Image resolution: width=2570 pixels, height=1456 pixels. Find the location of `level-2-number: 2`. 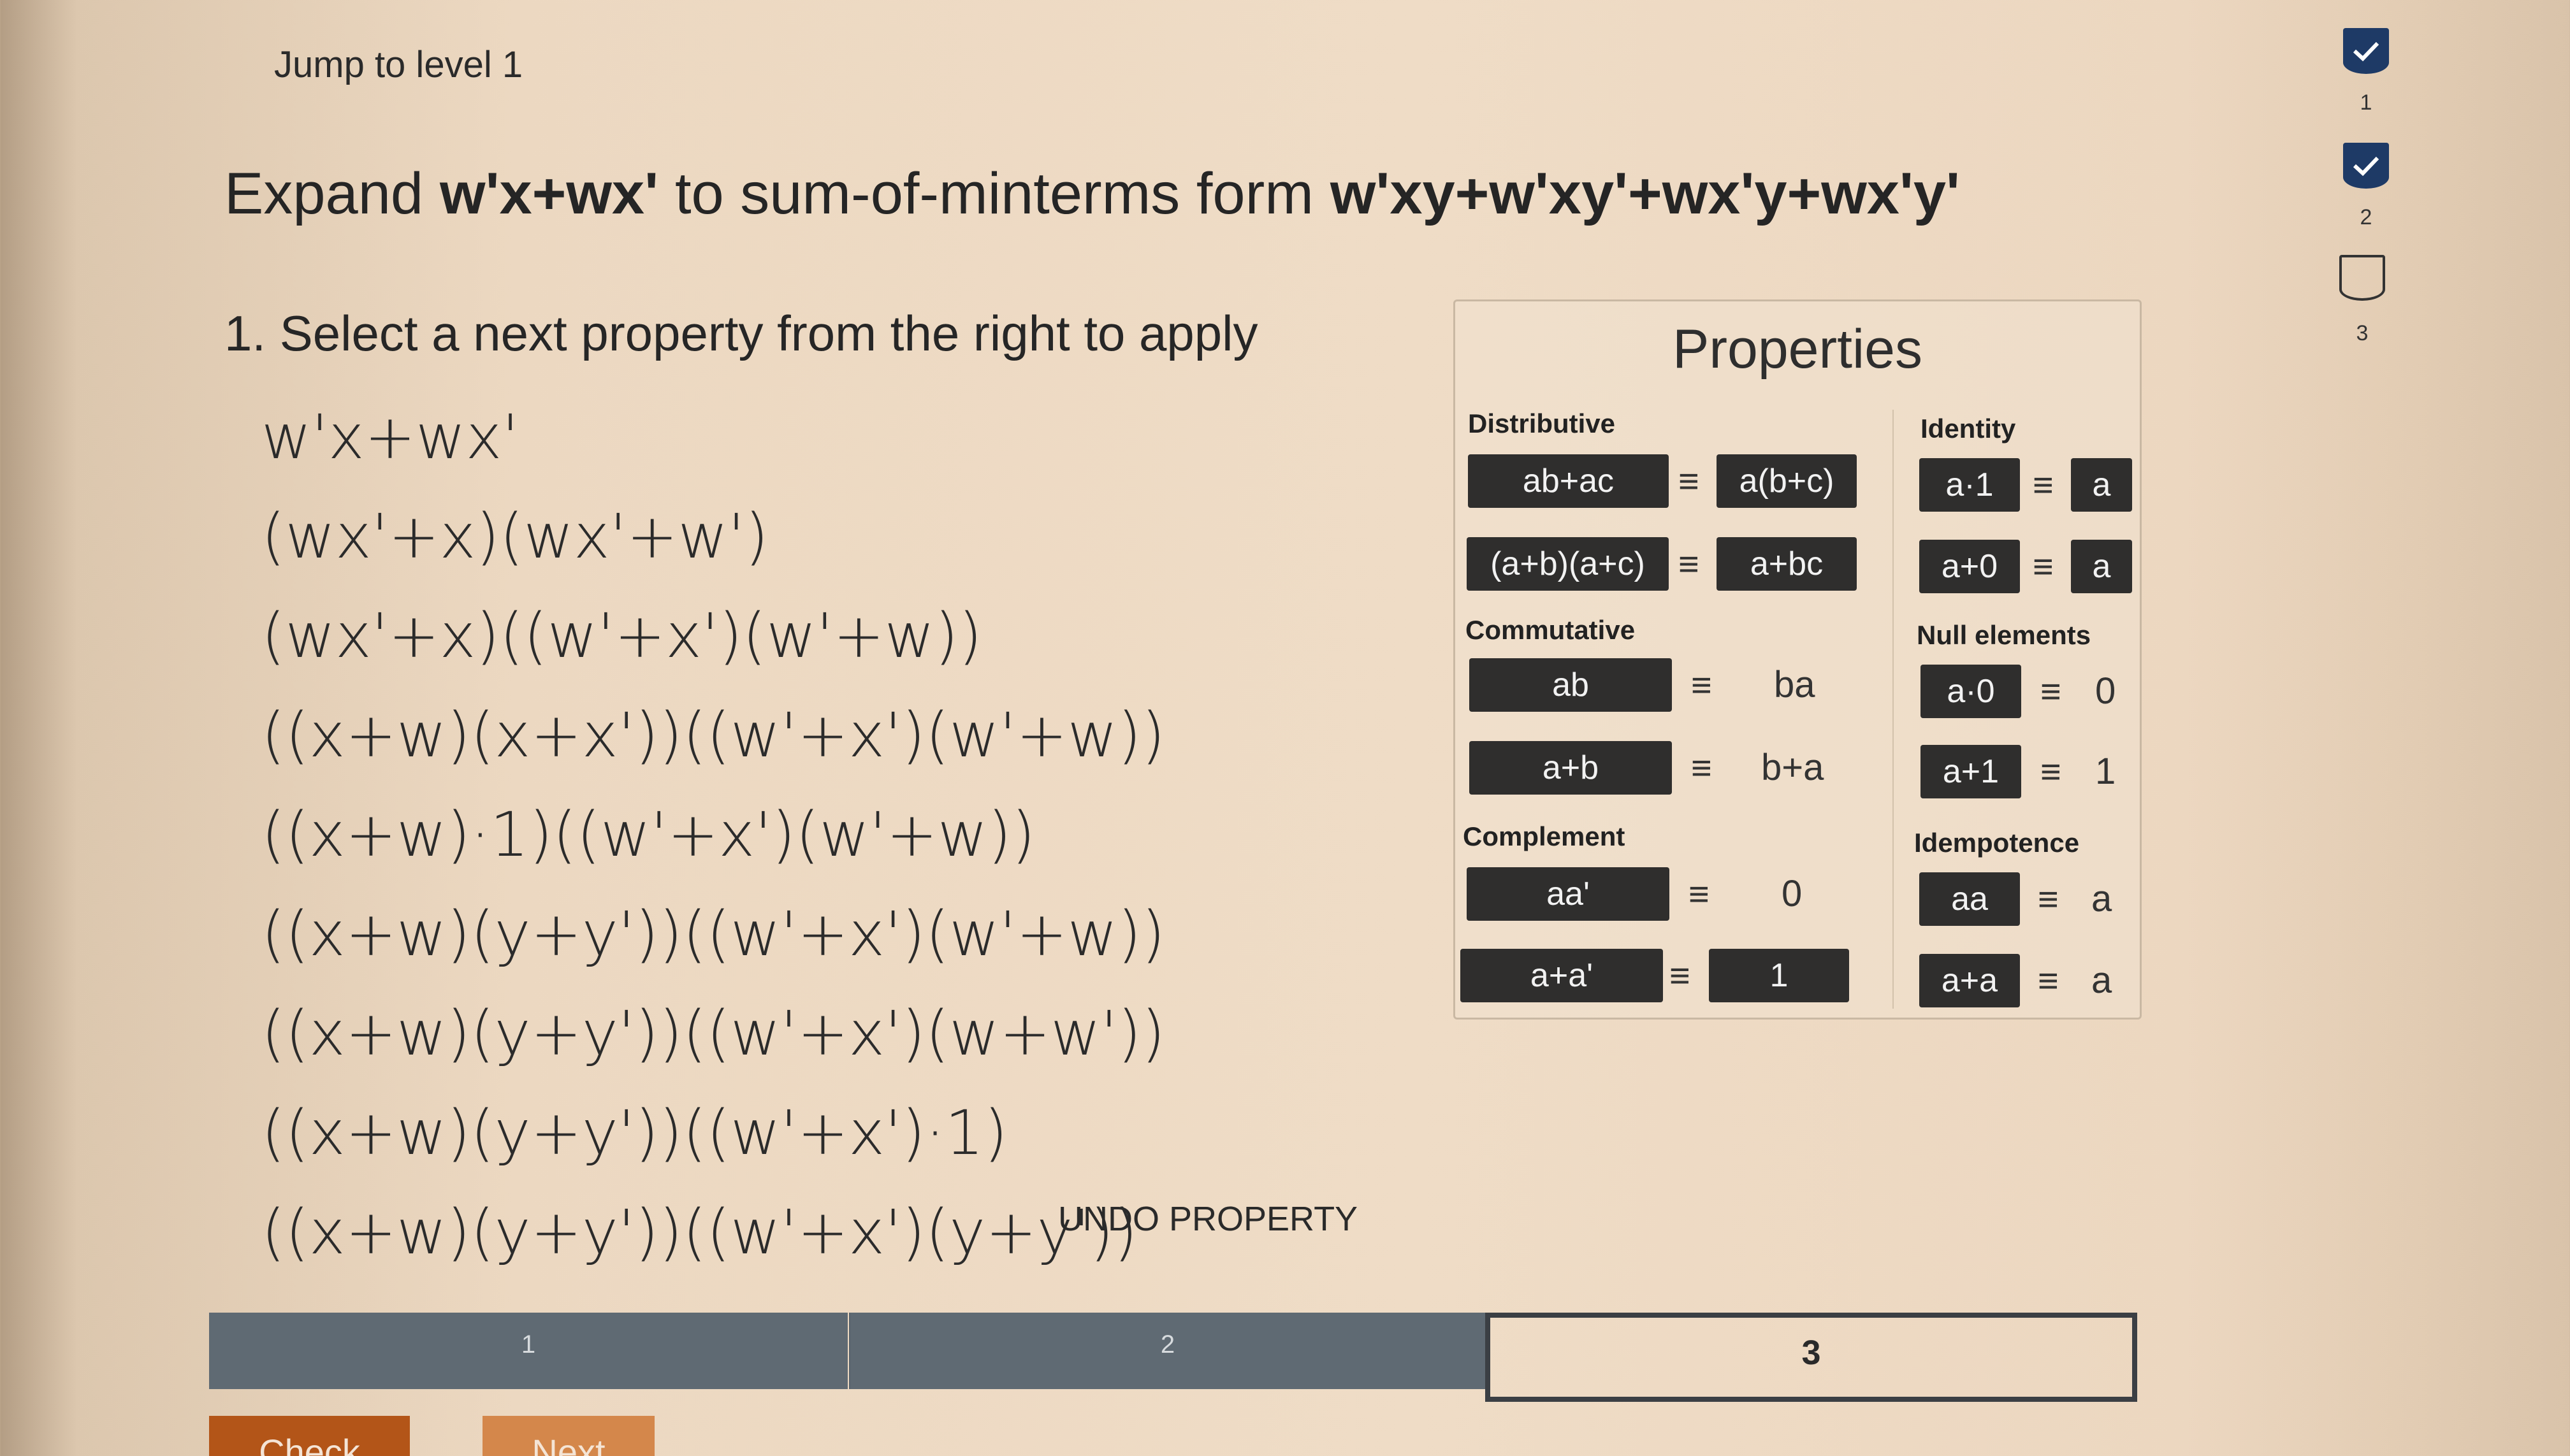

level-2-number: 2 is located at coordinates (2366, 217).